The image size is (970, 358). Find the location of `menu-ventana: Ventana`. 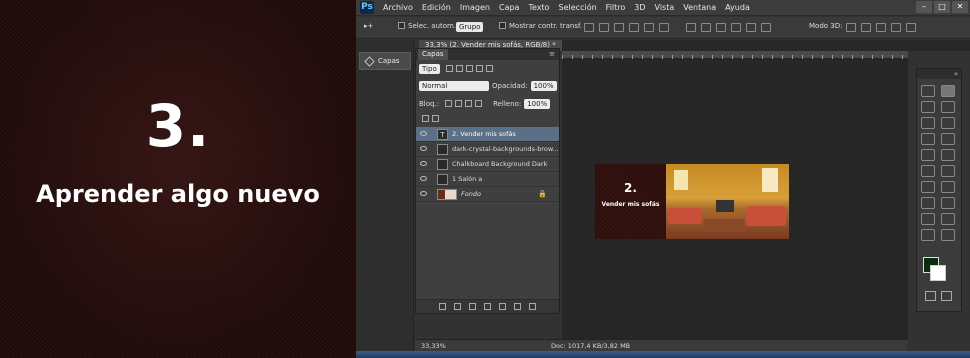

menu-ventana: Ventana is located at coordinates (699, 7).